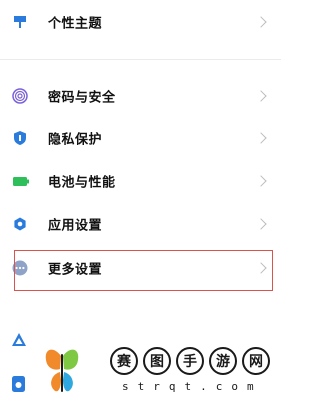 Image resolution: width=320 pixels, height=400 pixels. What do you see at coordinates (124, 361) in the screenshot?
I see `watermark-char: 赛` at bounding box center [124, 361].